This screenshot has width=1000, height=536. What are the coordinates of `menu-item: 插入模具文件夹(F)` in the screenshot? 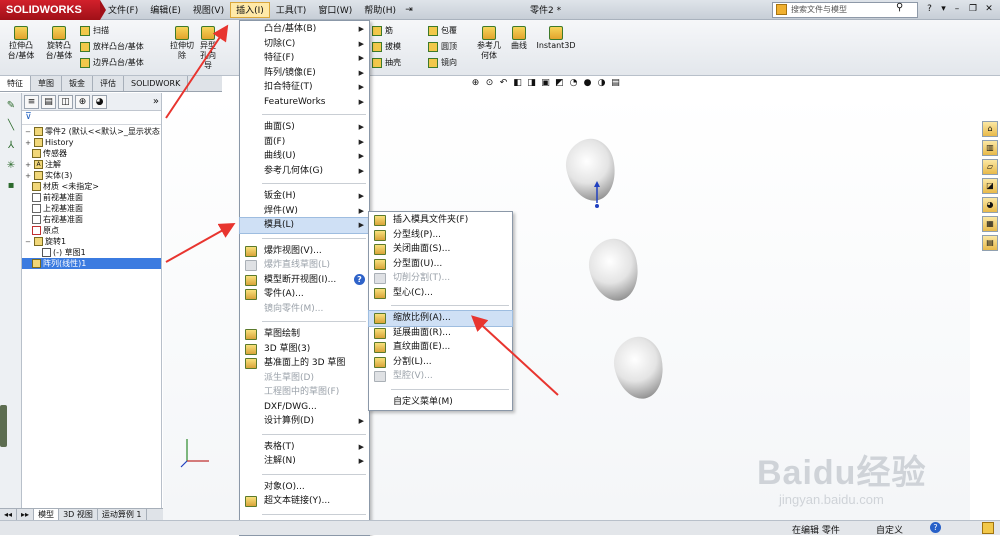 It's located at (440, 220).